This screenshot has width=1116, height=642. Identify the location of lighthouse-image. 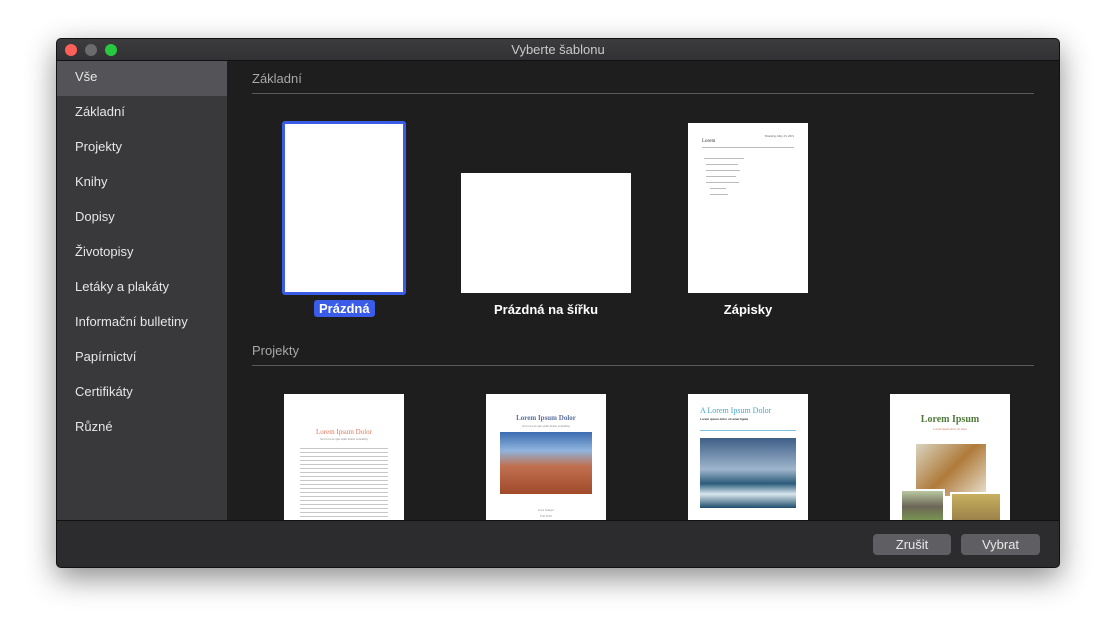
(748, 473).